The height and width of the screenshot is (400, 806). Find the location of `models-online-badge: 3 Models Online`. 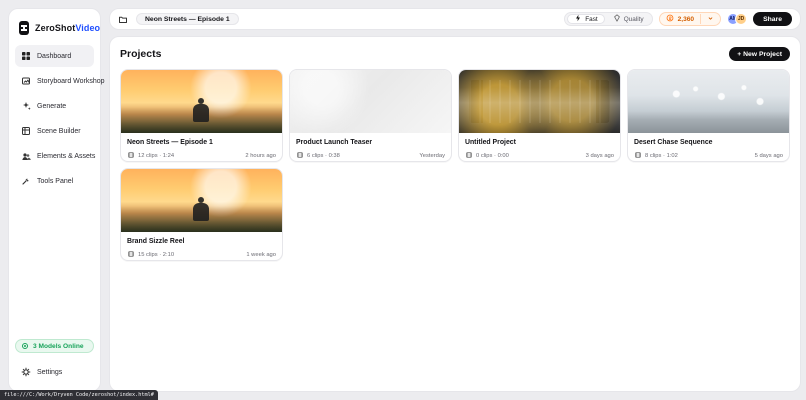

models-online-badge: 3 Models Online is located at coordinates (54, 346).